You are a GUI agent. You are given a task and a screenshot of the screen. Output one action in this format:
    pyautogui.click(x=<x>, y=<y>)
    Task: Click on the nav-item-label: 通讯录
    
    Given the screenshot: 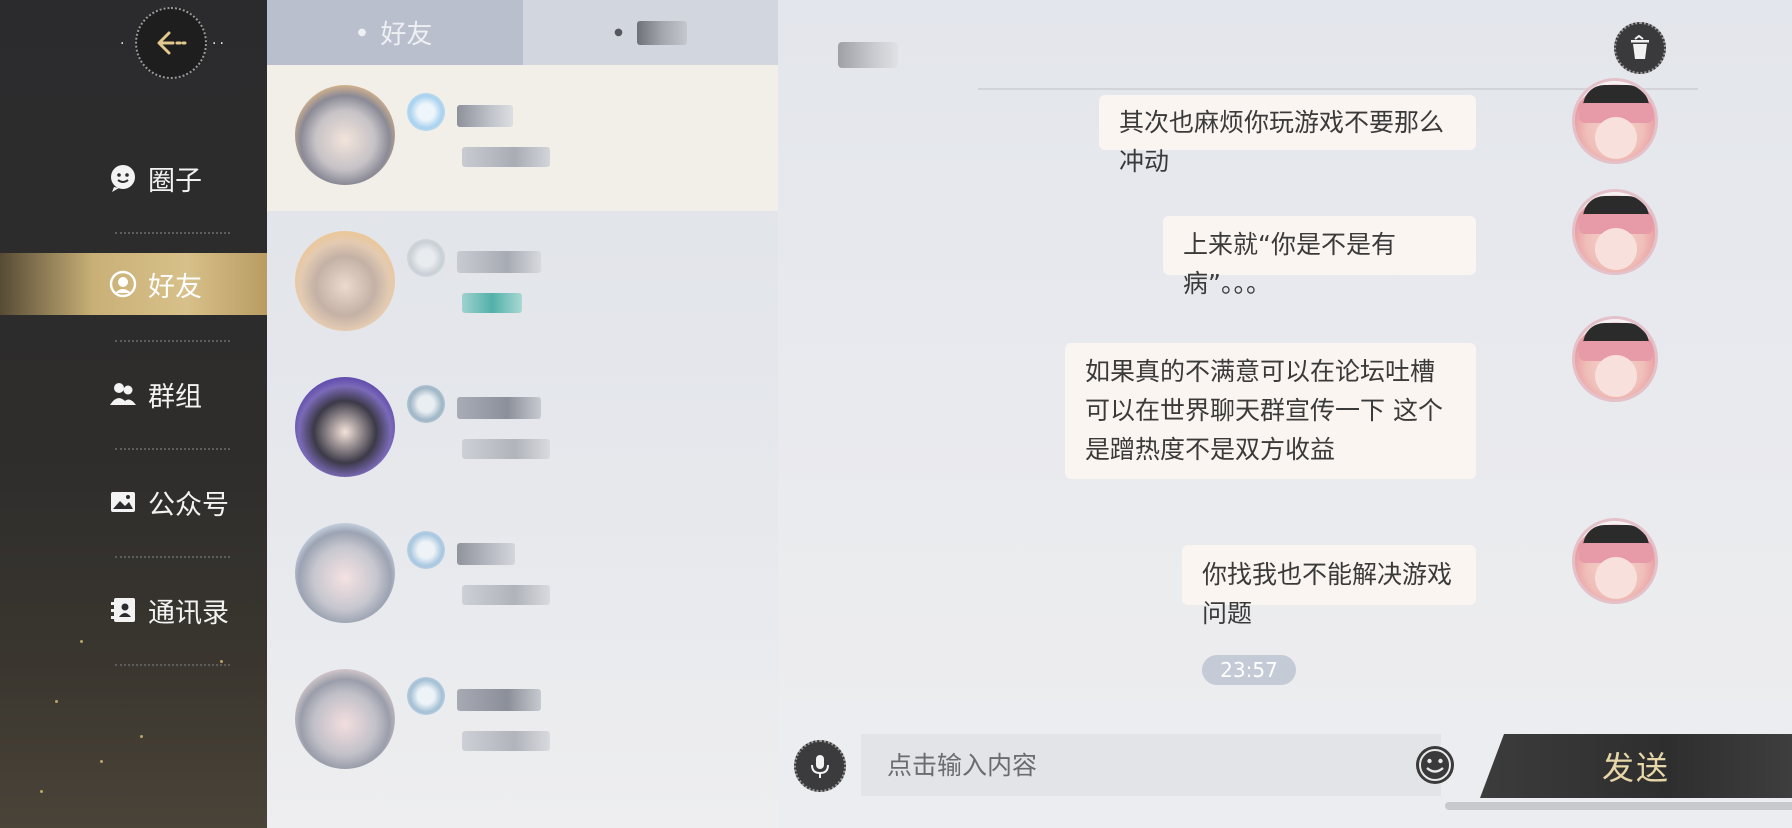 What is the action you would take?
    pyautogui.click(x=188, y=613)
    